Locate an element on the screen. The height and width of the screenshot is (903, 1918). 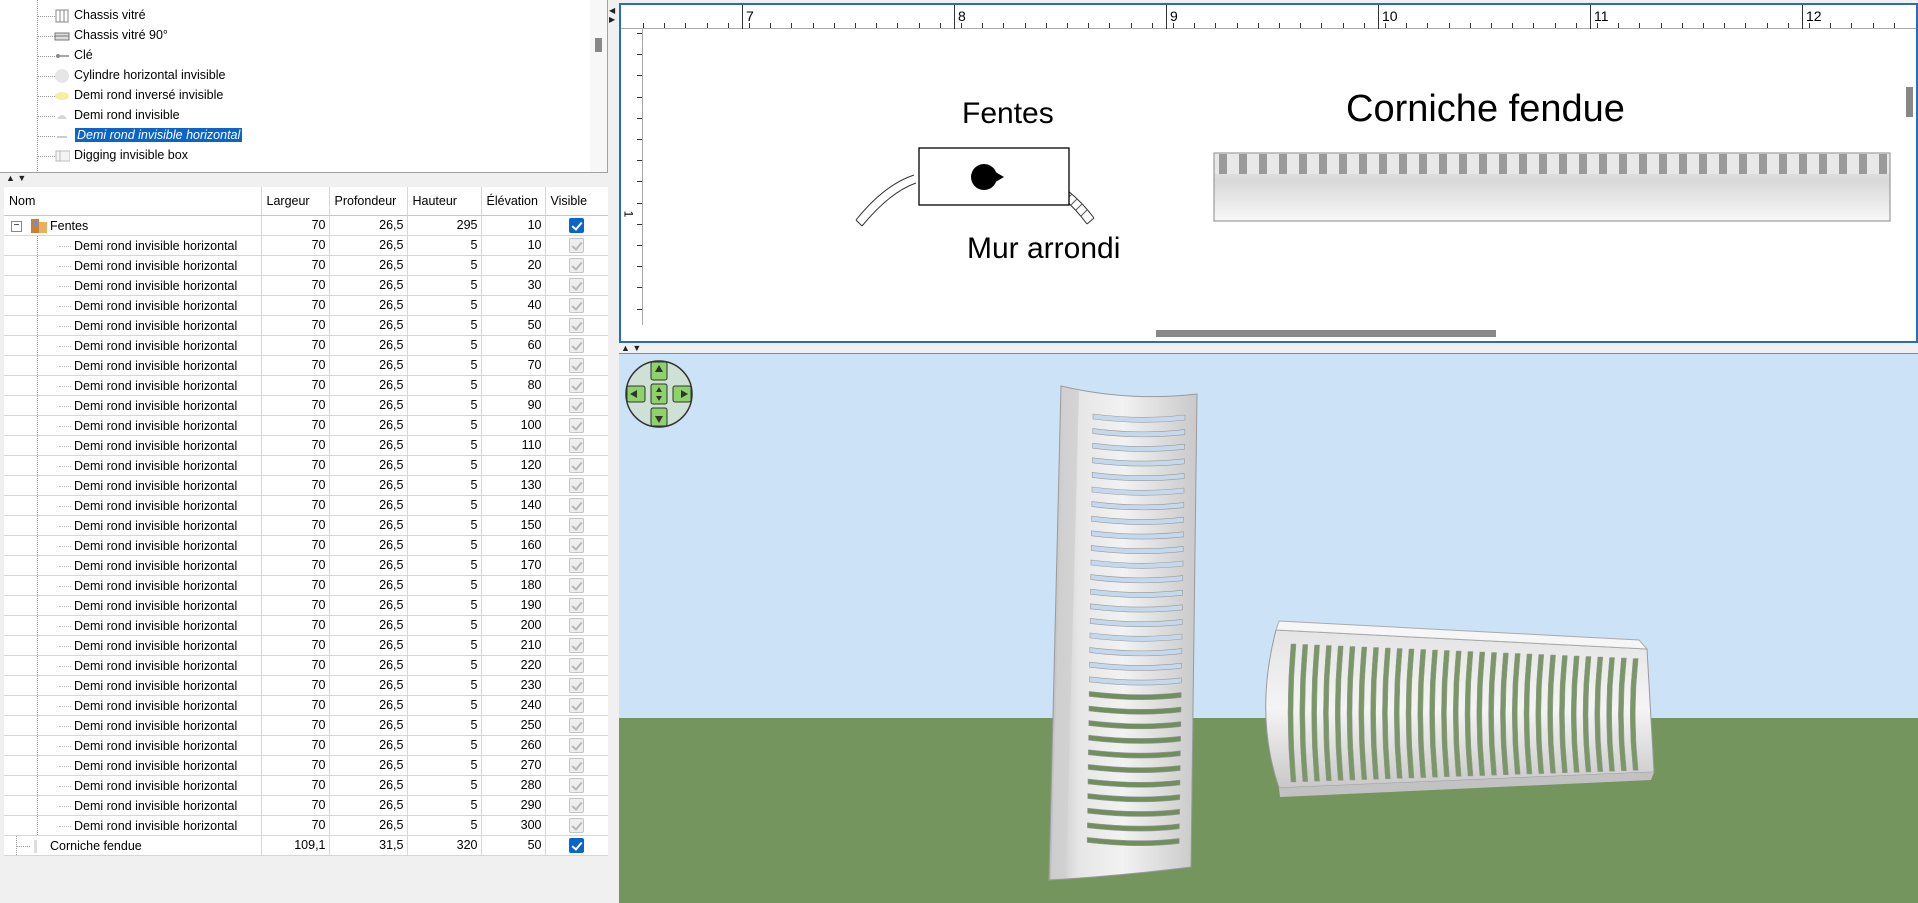
cell-elevation: 140 is located at coordinates (513, 505).